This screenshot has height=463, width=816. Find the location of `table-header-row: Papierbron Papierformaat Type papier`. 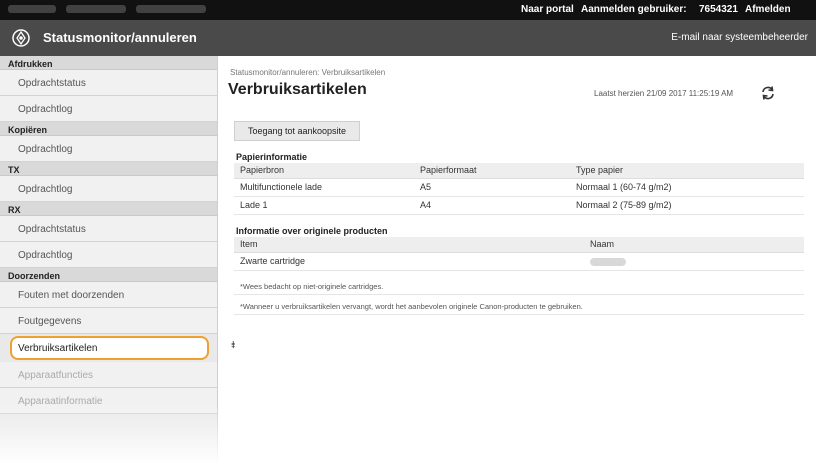

table-header-row: Papierbron Papierformaat Type papier is located at coordinates (519, 171).